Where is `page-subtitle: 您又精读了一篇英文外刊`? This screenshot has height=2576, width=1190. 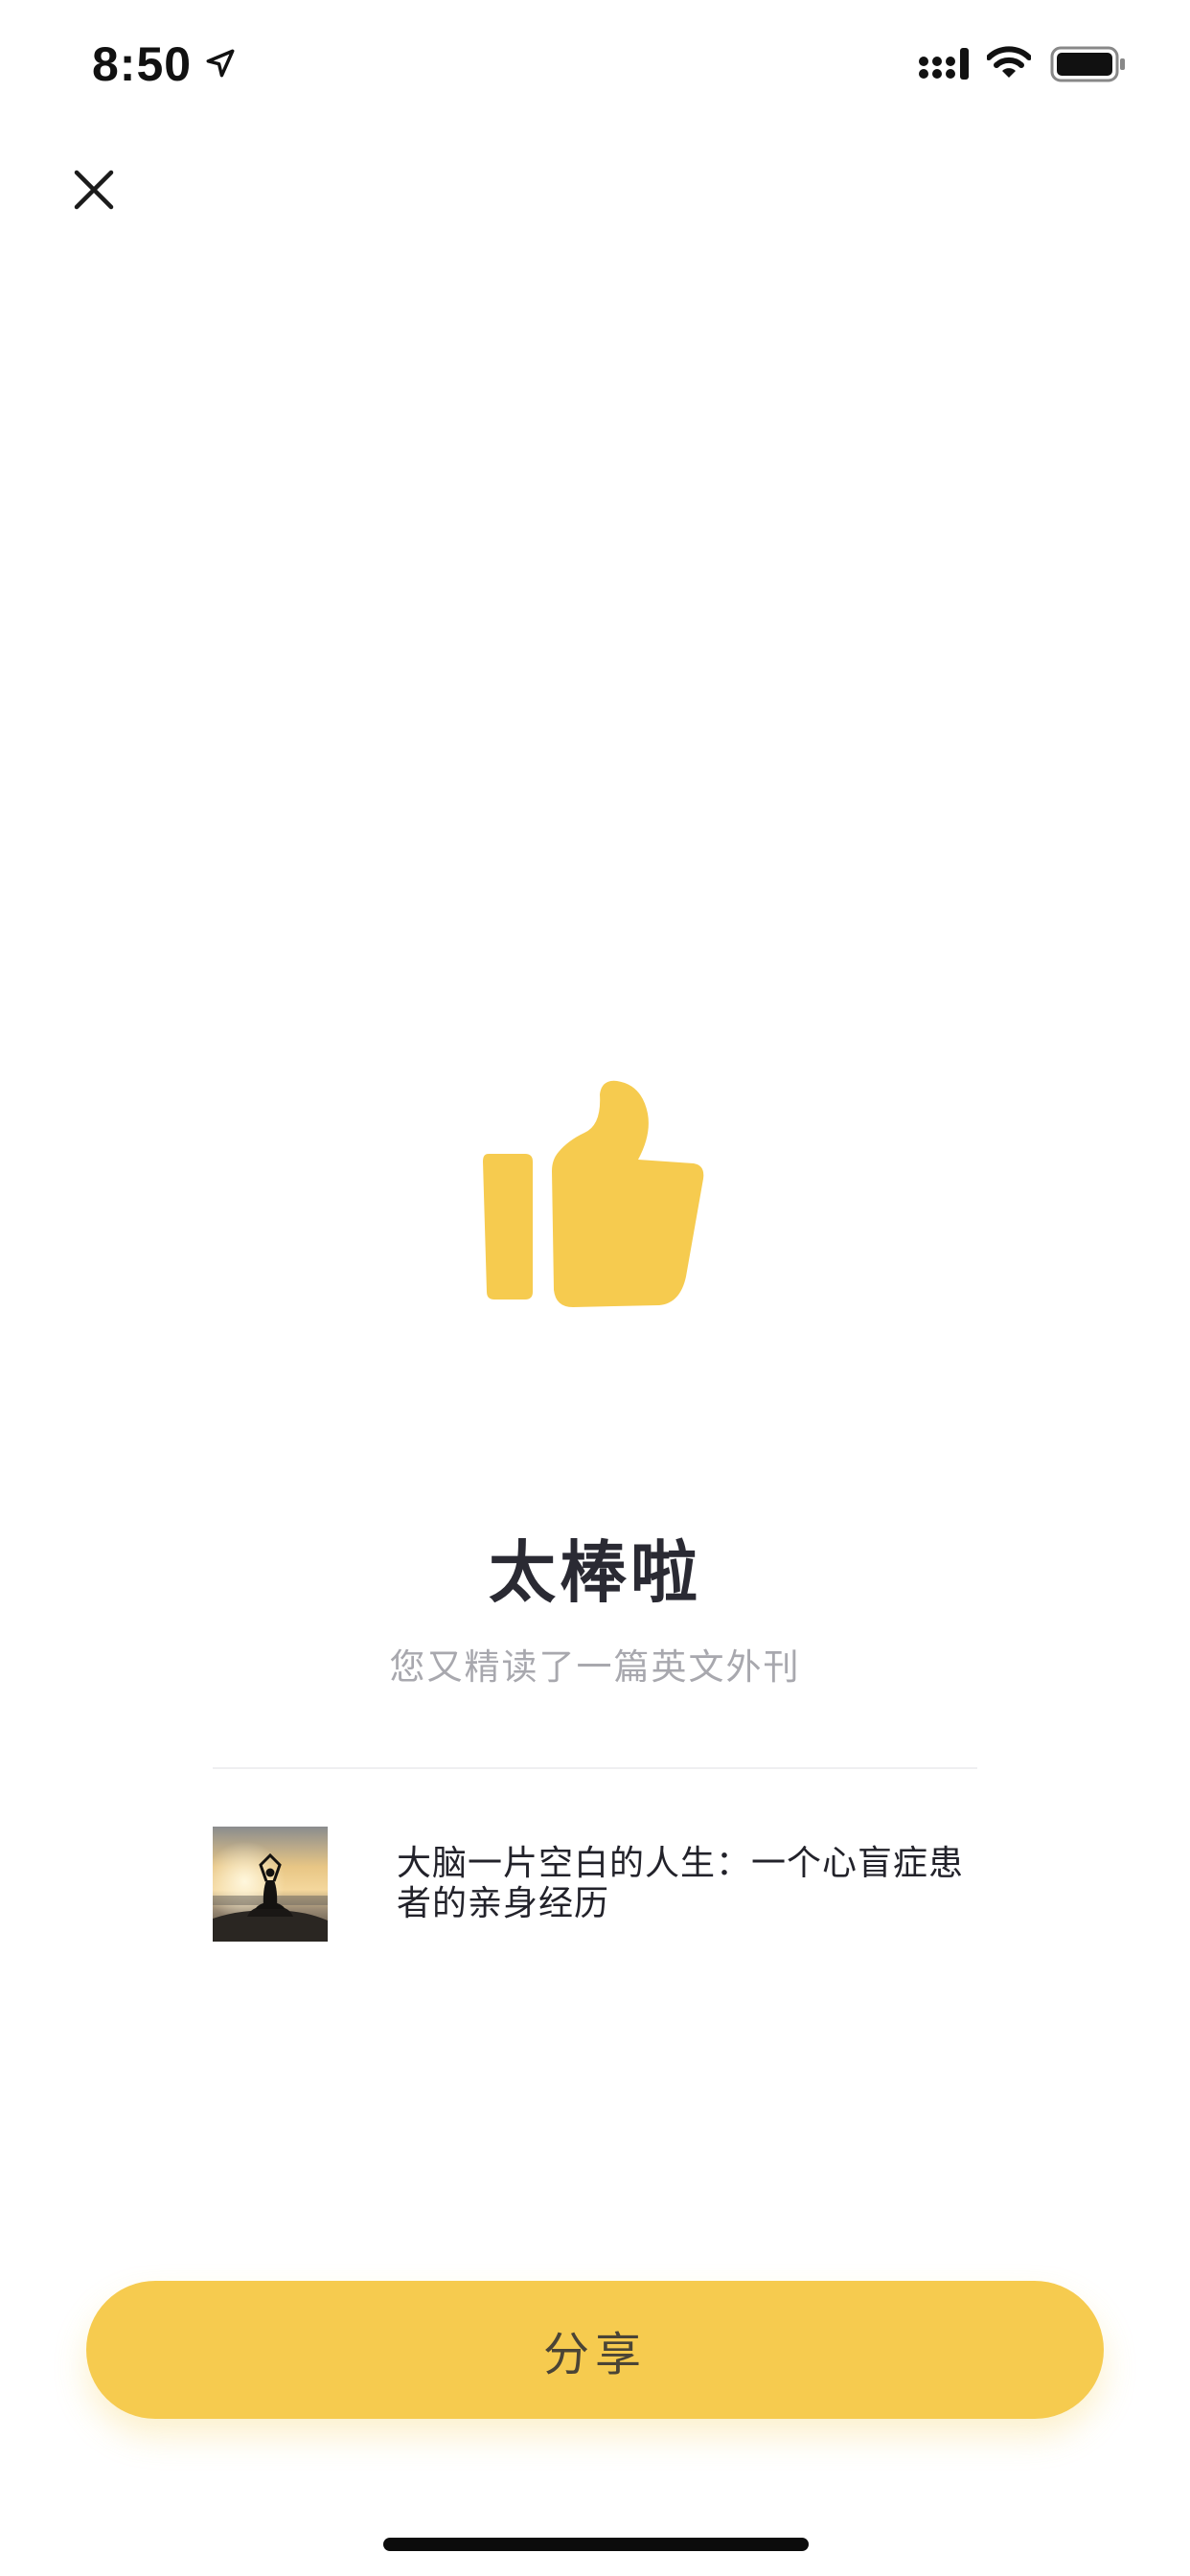 page-subtitle: 您又精读了一篇英文外刊 is located at coordinates (595, 1667).